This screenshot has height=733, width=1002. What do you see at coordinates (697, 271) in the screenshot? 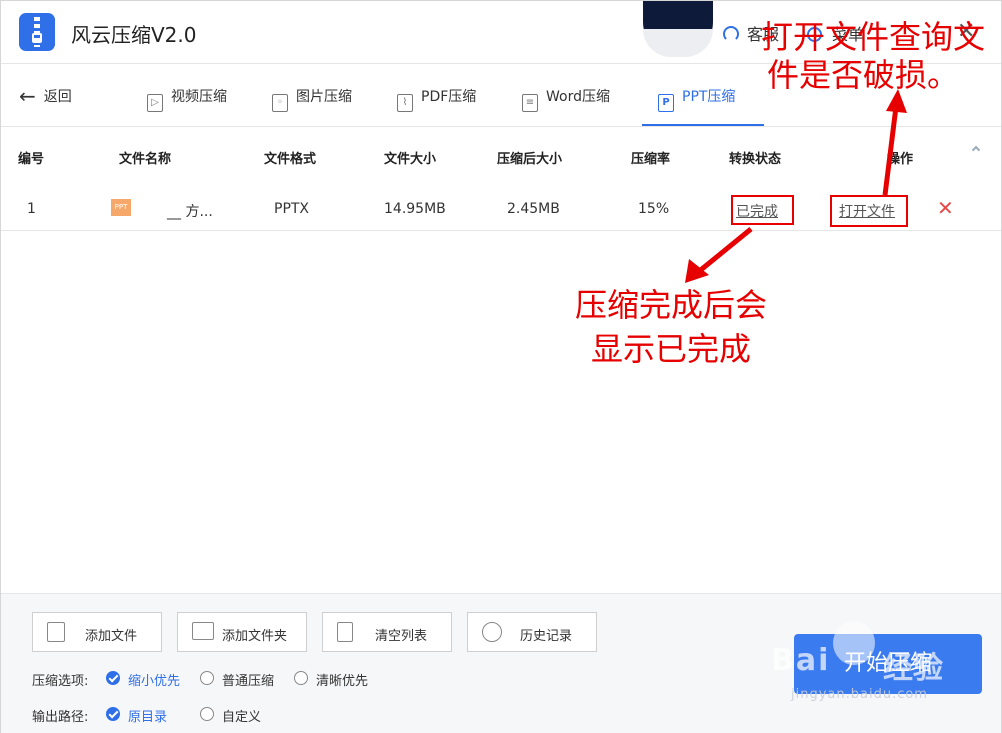
I see `arrow-head-status` at bounding box center [697, 271].